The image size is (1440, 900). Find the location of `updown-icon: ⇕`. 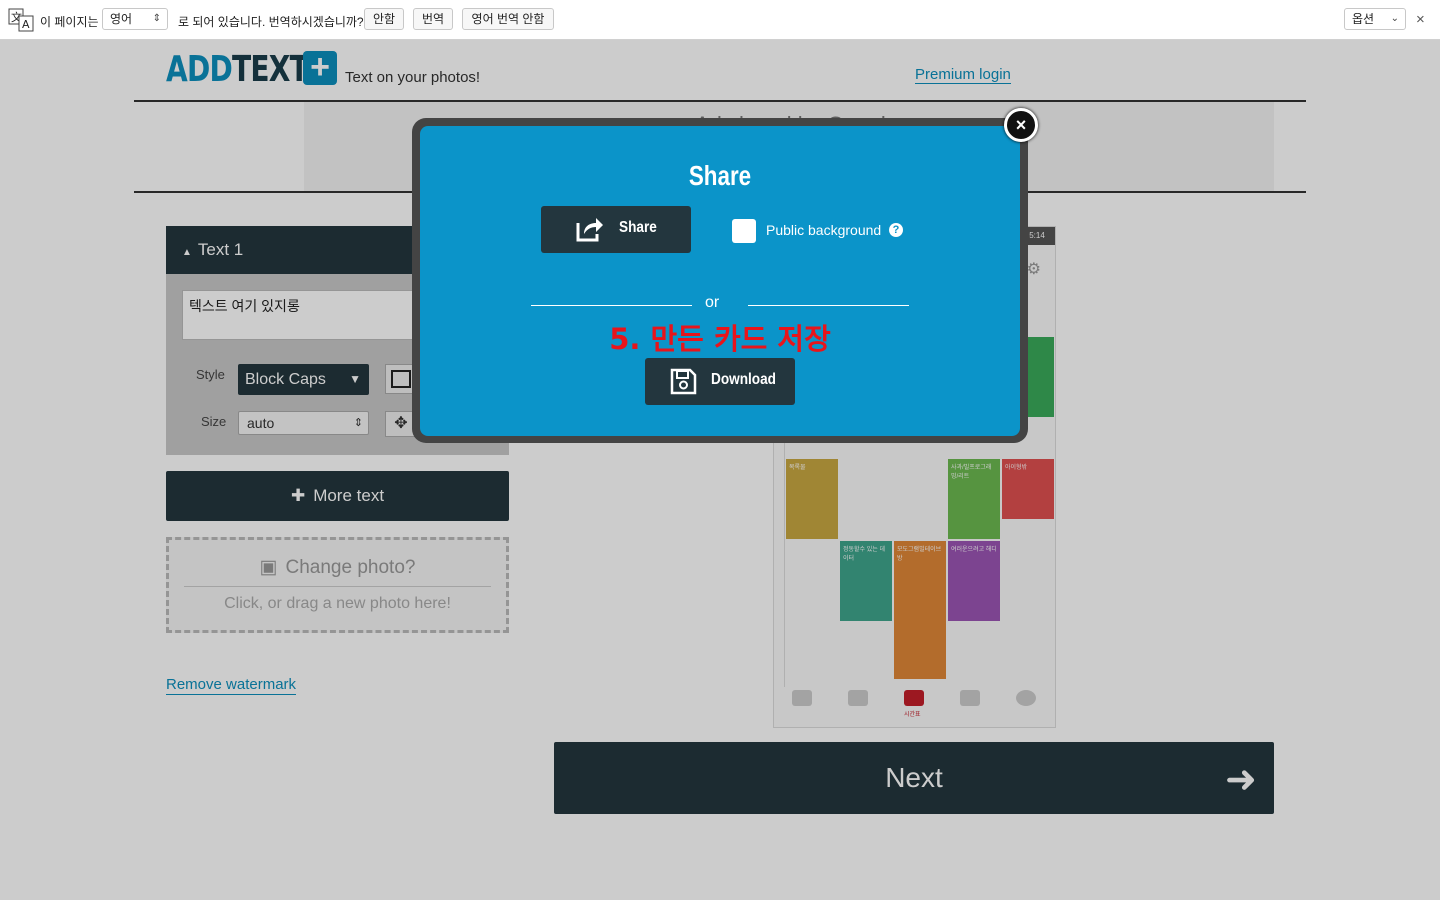

updown-icon: ⇕ is located at coordinates (156, 18).